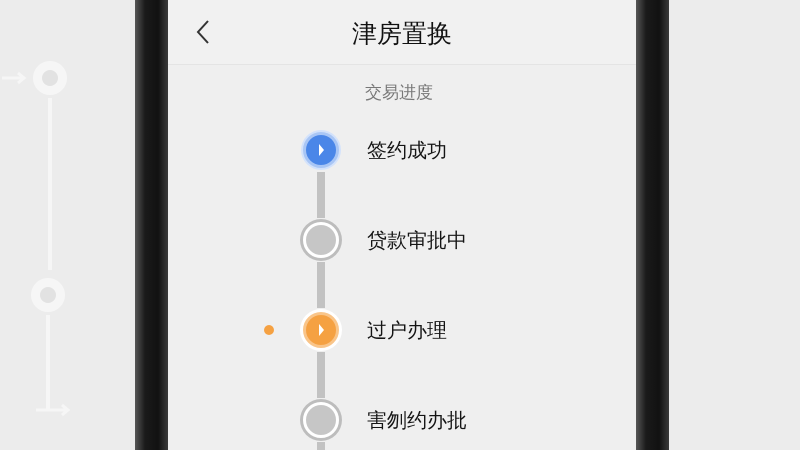 The width and height of the screenshot is (800, 450). What do you see at coordinates (407, 150) in the screenshot?
I see `step-label: 签约成功` at bounding box center [407, 150].